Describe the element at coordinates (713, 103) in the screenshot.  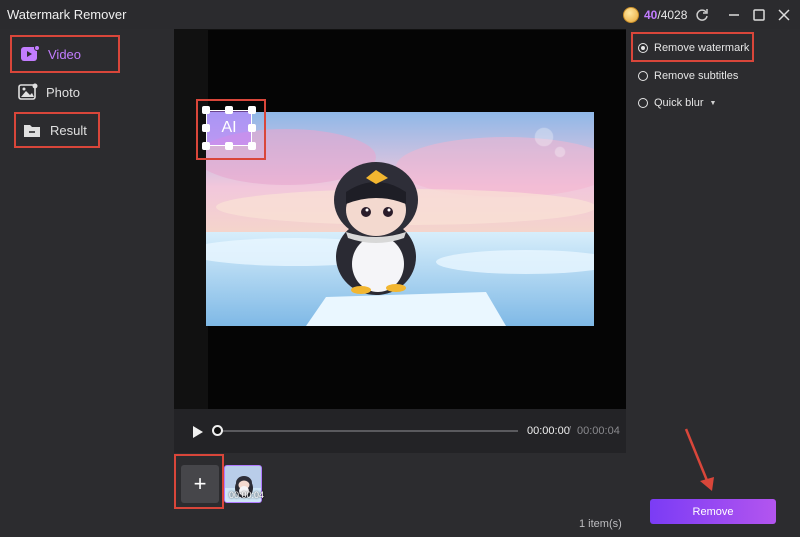
I see `chevron-down-icon: ▼` at that location.